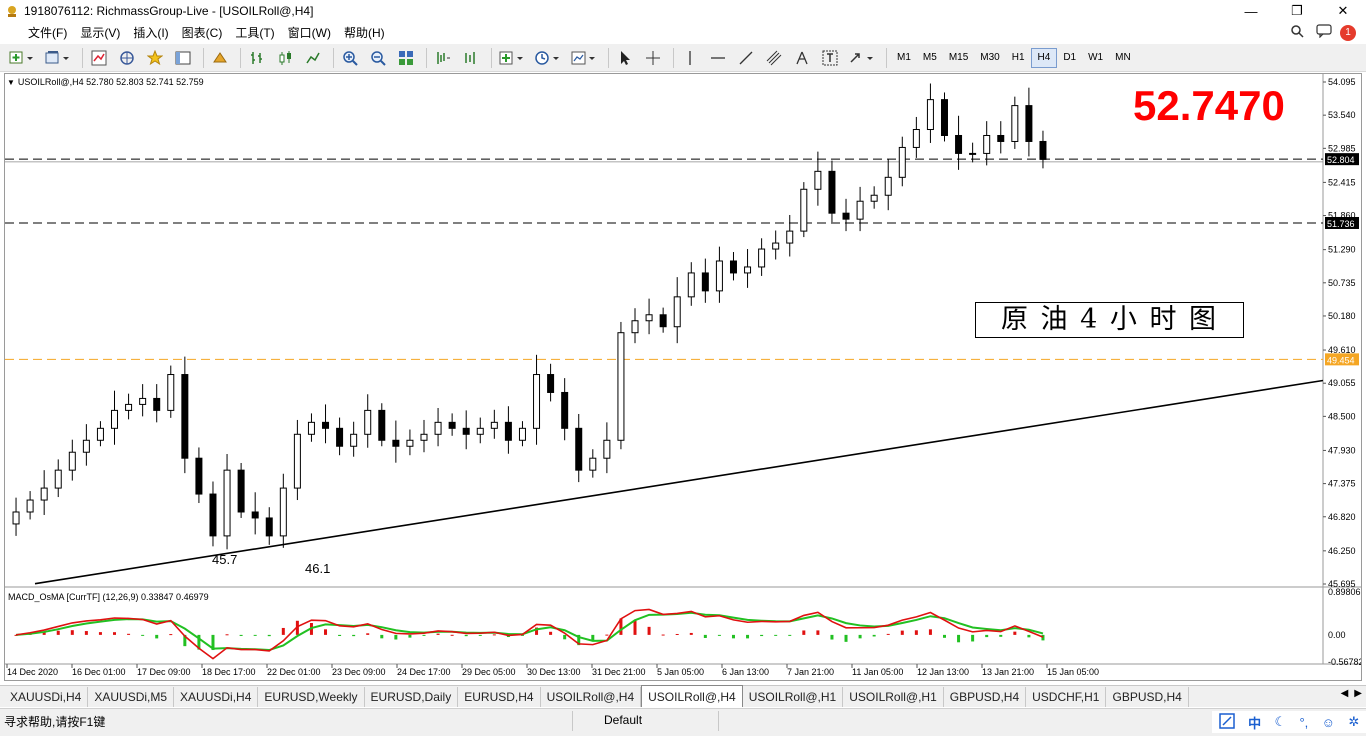 This screenshot has width=1366, height=736. I want to click on terminal-icon, so click(183, 58).